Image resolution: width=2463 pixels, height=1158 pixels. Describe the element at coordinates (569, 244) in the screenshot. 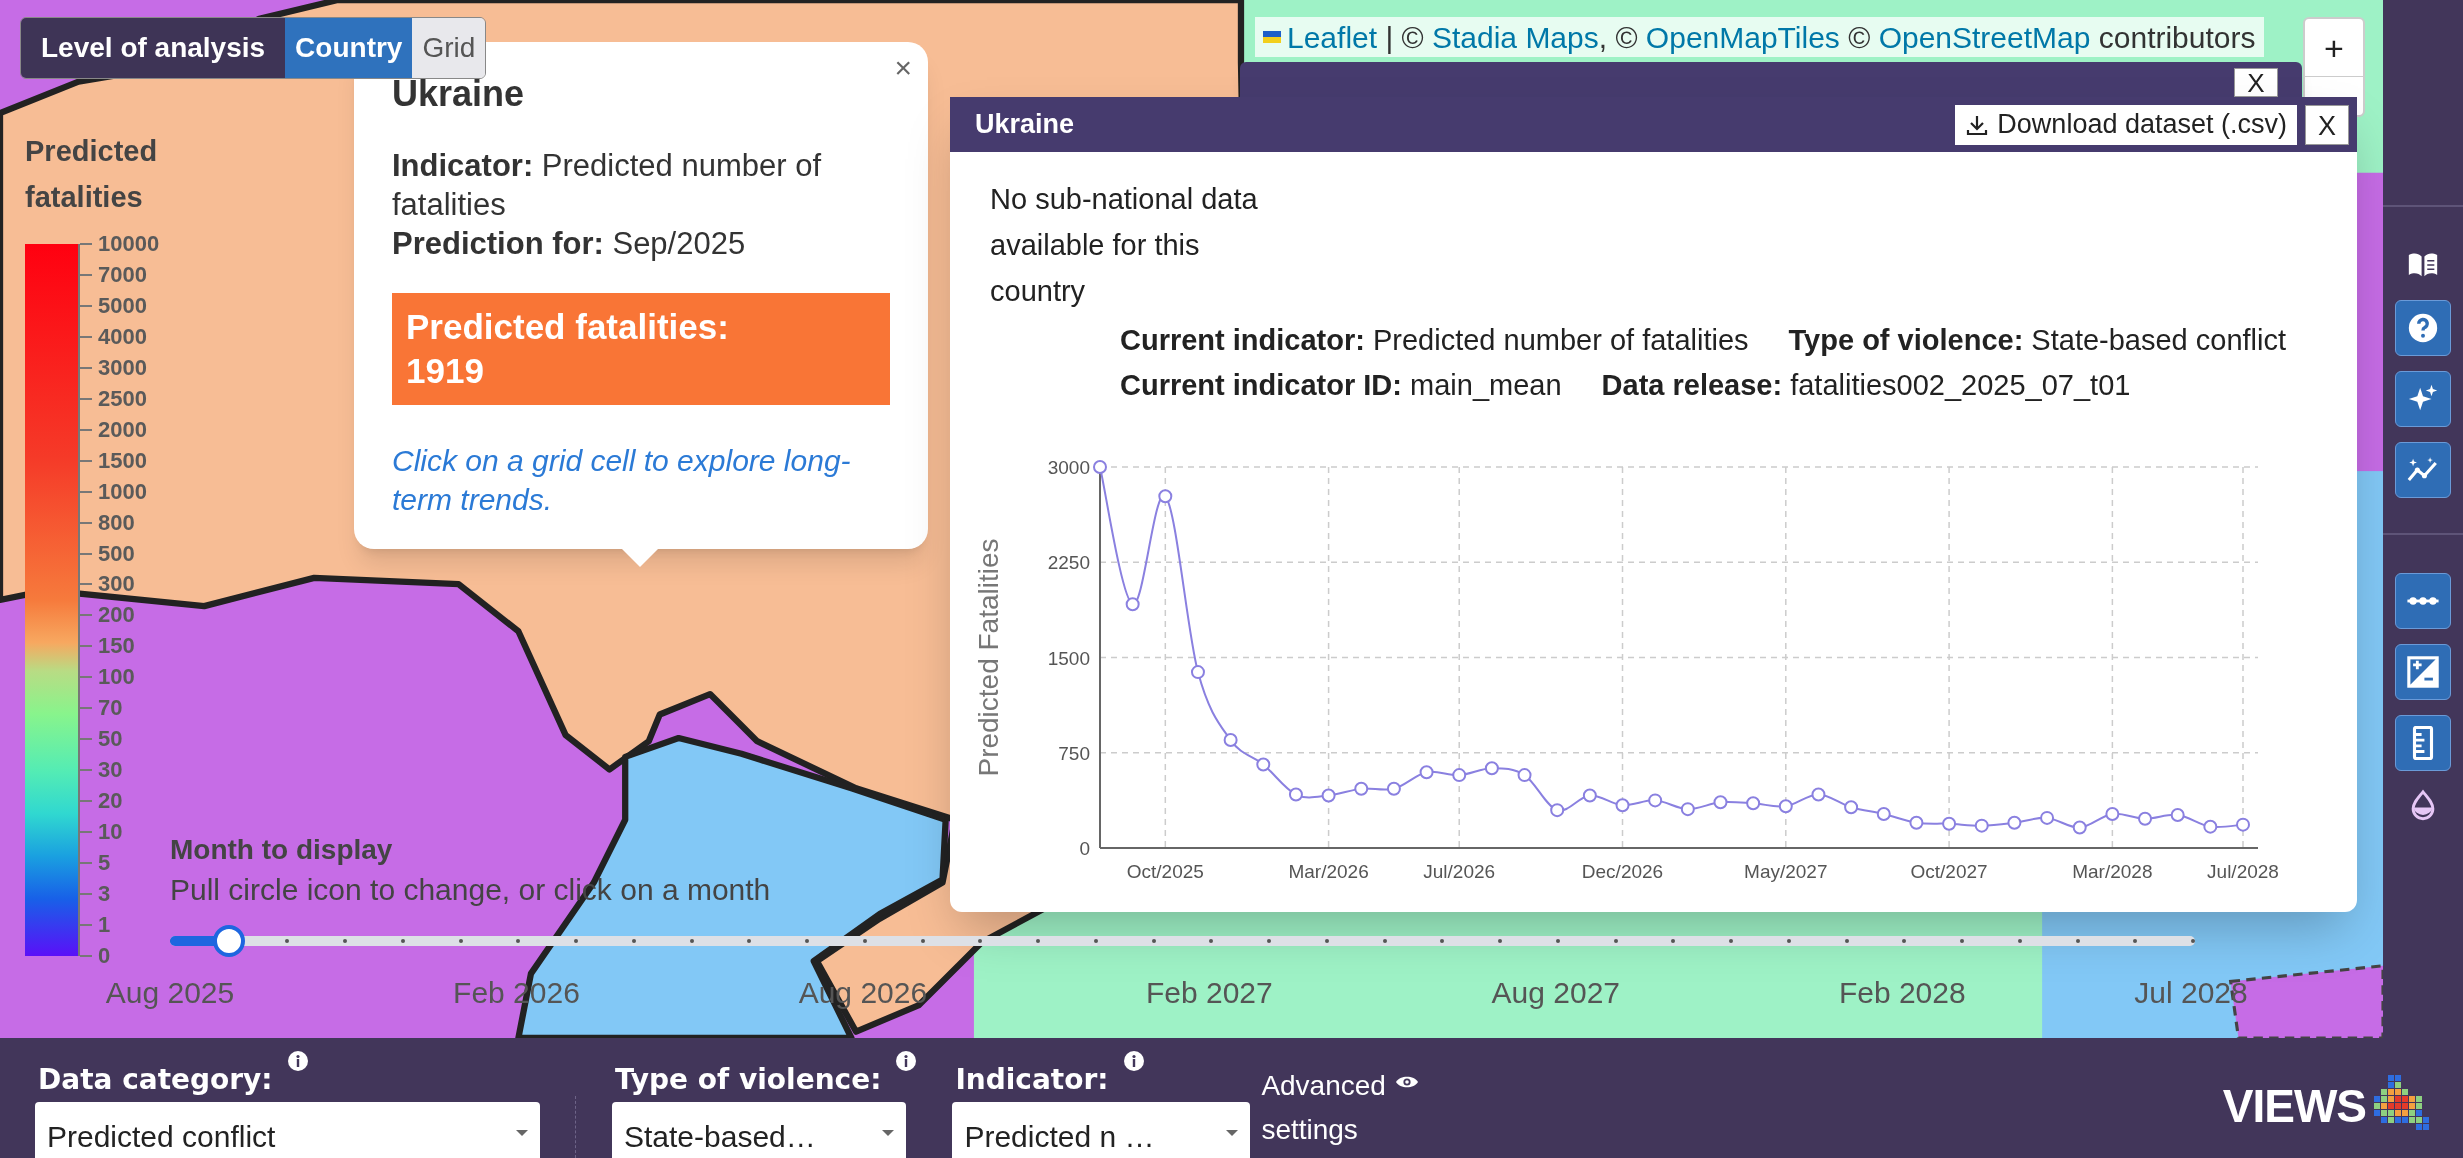

I see `popup-text: Prediction for: Sep/2025` at that location.